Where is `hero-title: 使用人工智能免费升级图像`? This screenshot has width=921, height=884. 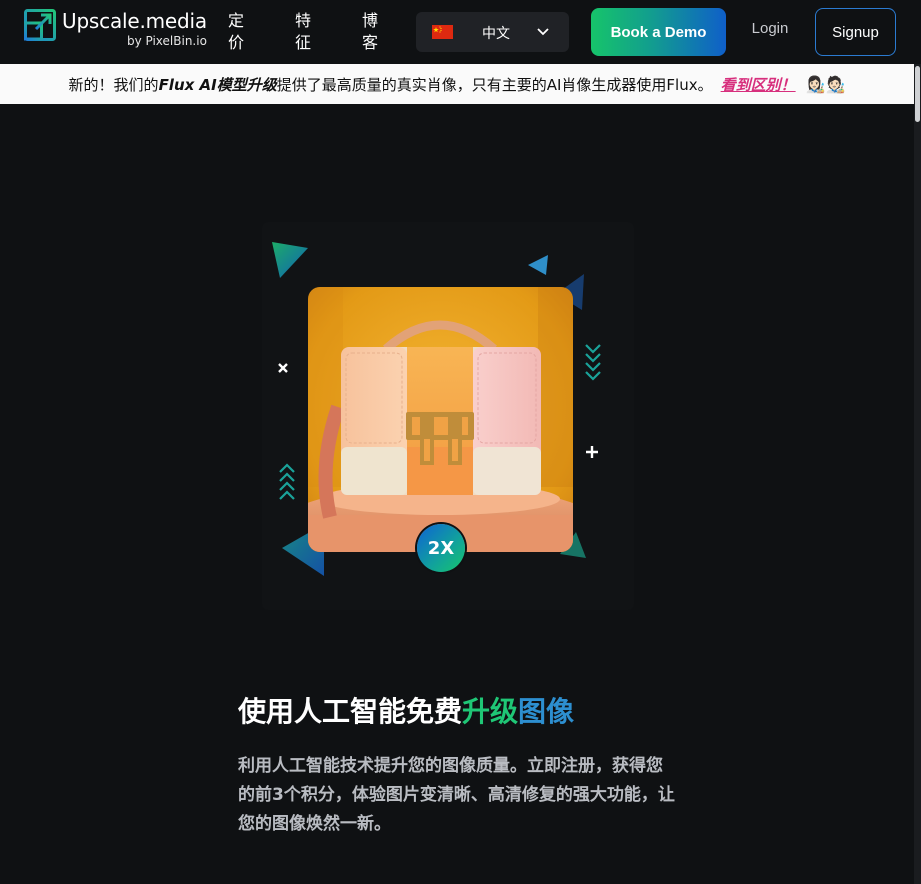
hero-title: 使用人工智能免费升级图像 is located at coordinates (458, 712).